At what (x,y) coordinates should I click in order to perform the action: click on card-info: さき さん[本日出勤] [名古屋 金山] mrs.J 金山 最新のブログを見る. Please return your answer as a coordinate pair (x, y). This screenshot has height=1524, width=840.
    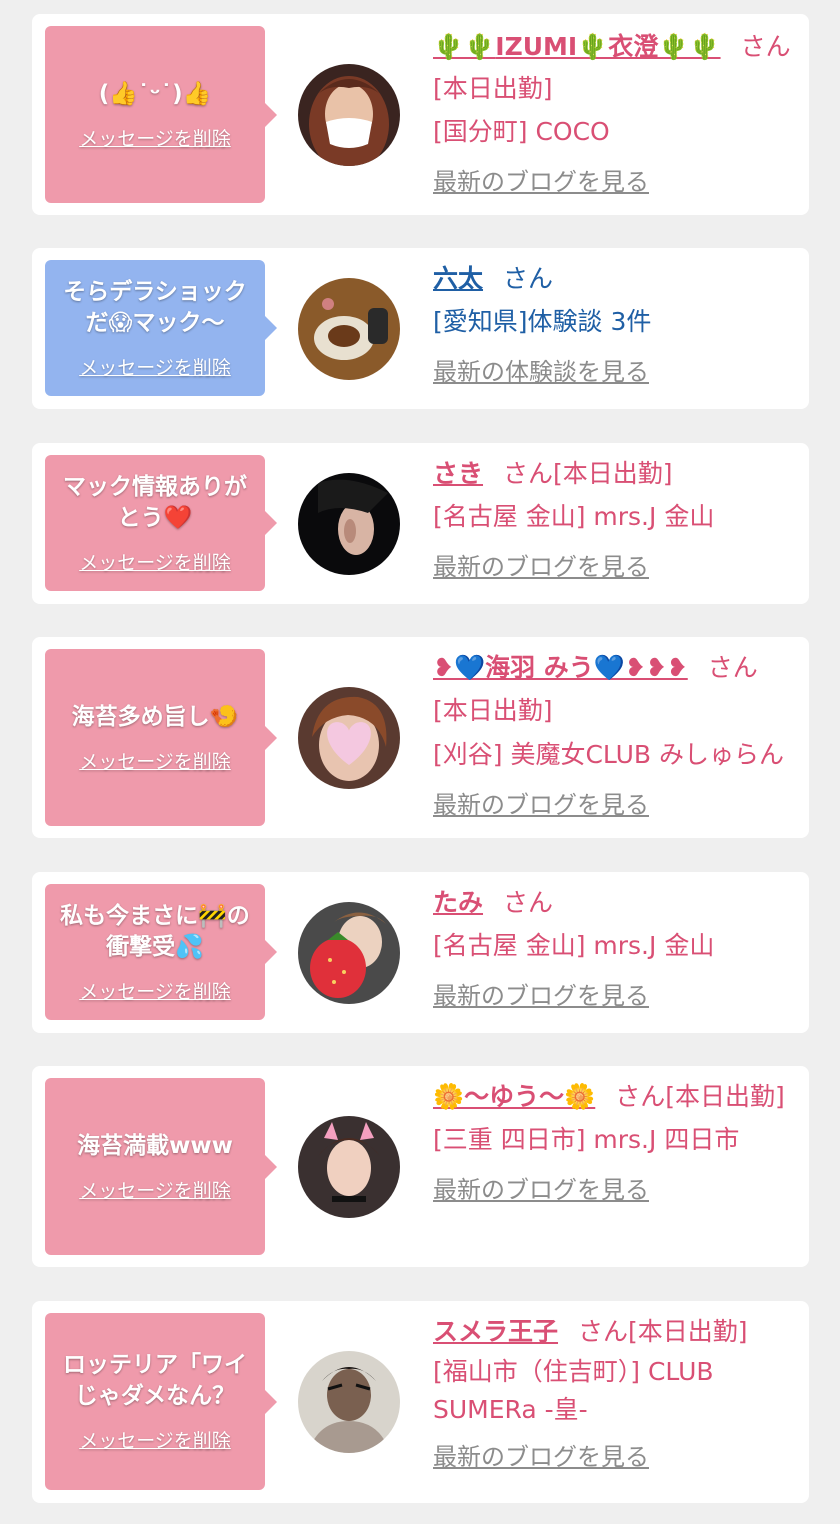
    Looking at the image, I should click on (612, 517).